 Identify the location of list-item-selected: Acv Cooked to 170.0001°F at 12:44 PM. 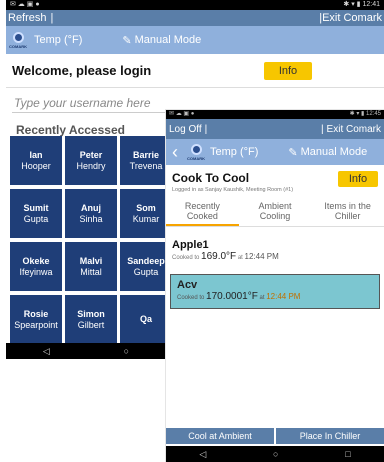
(275, 291).